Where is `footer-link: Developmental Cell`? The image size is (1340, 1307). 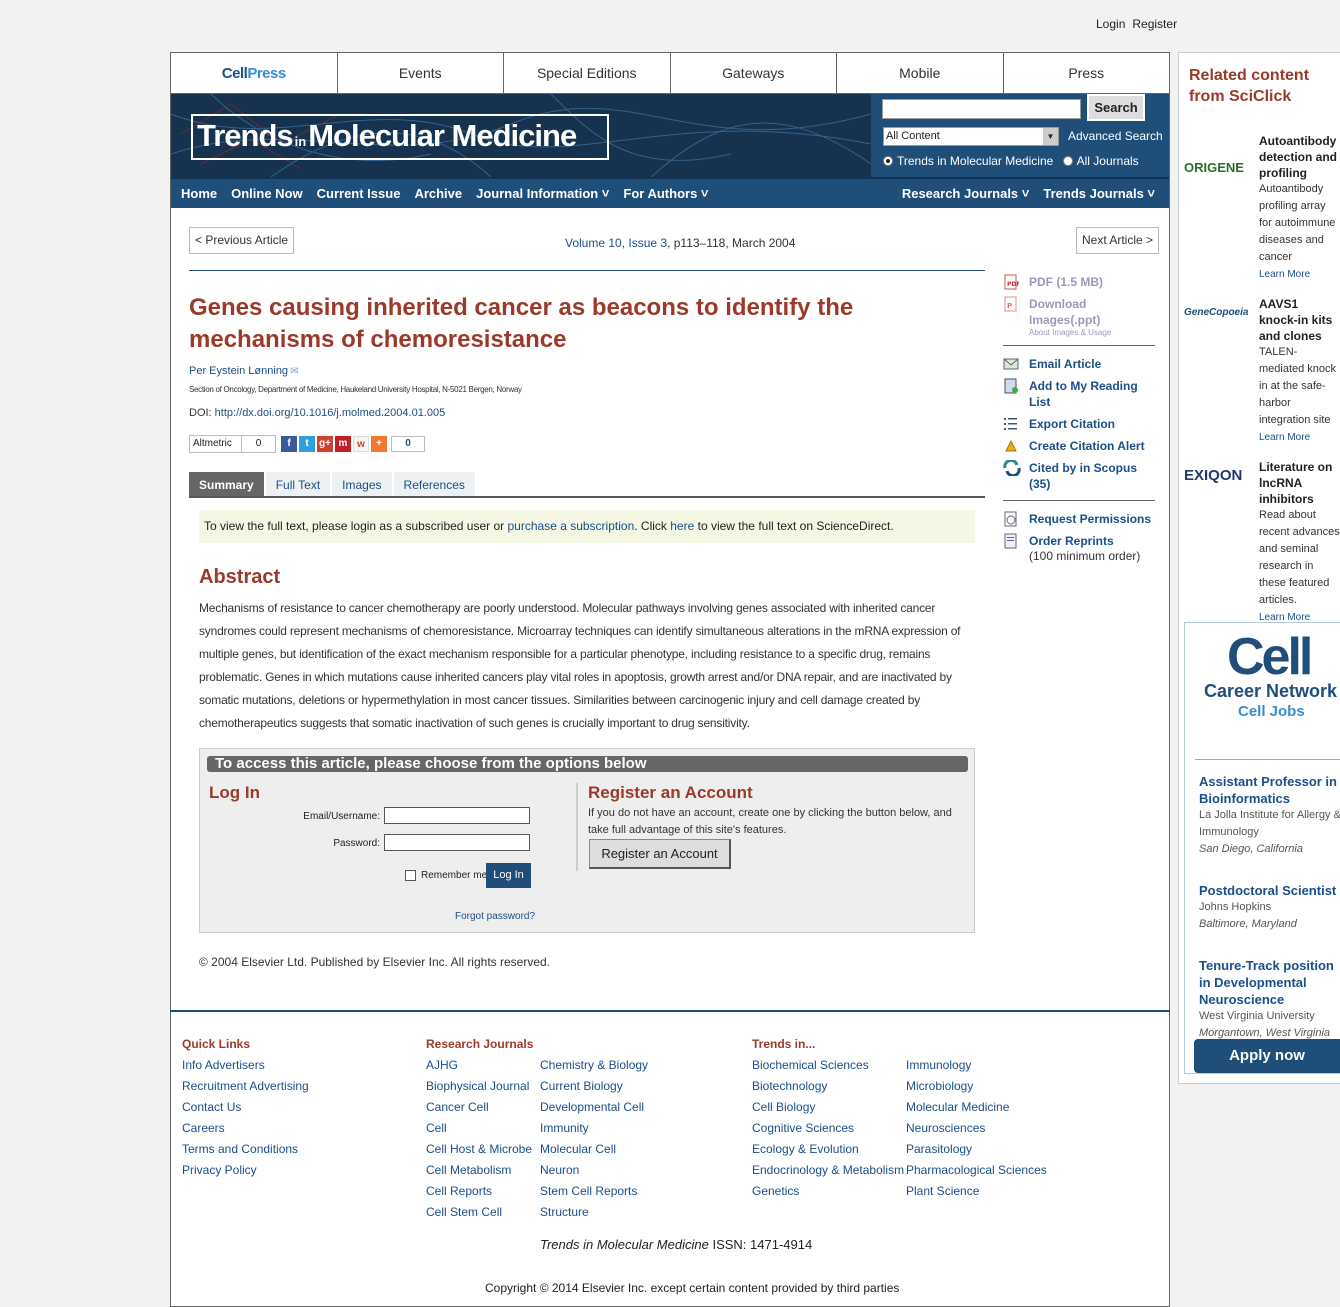 footer-link: Developmental Cell is located at coordinates (594, 1107).